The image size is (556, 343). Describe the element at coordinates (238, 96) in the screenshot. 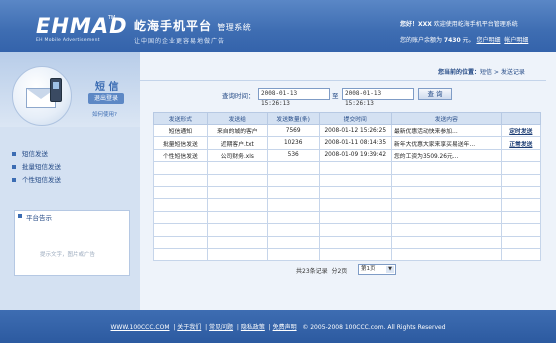

I see `query-label: 查询时间：` at that location.